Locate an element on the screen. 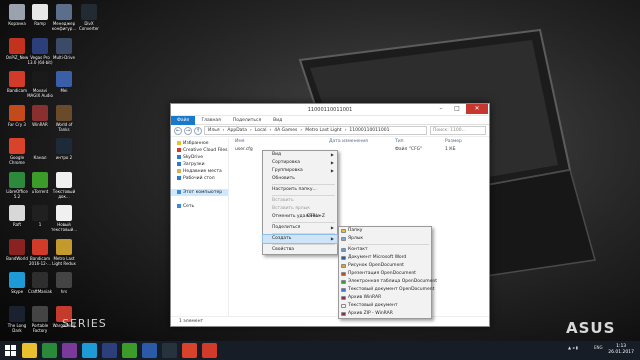 This screenshot has width=640, height=360. tab-file: Файл is located at coordinates (183, 120).